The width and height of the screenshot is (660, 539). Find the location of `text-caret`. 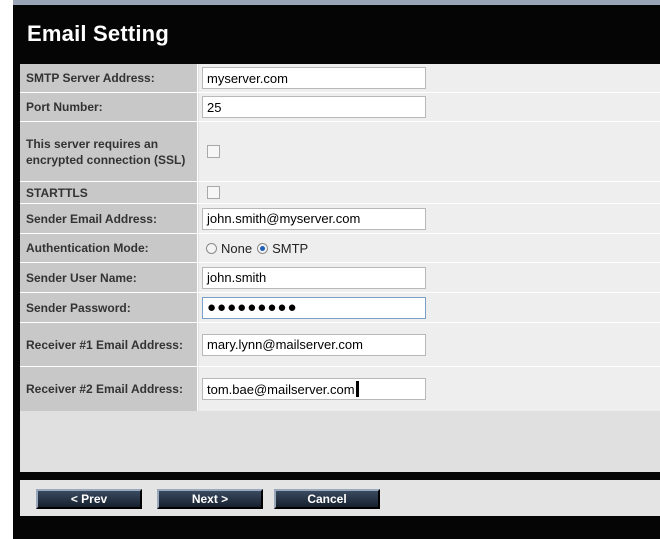

text-caret is located at coordinates (357, 389).